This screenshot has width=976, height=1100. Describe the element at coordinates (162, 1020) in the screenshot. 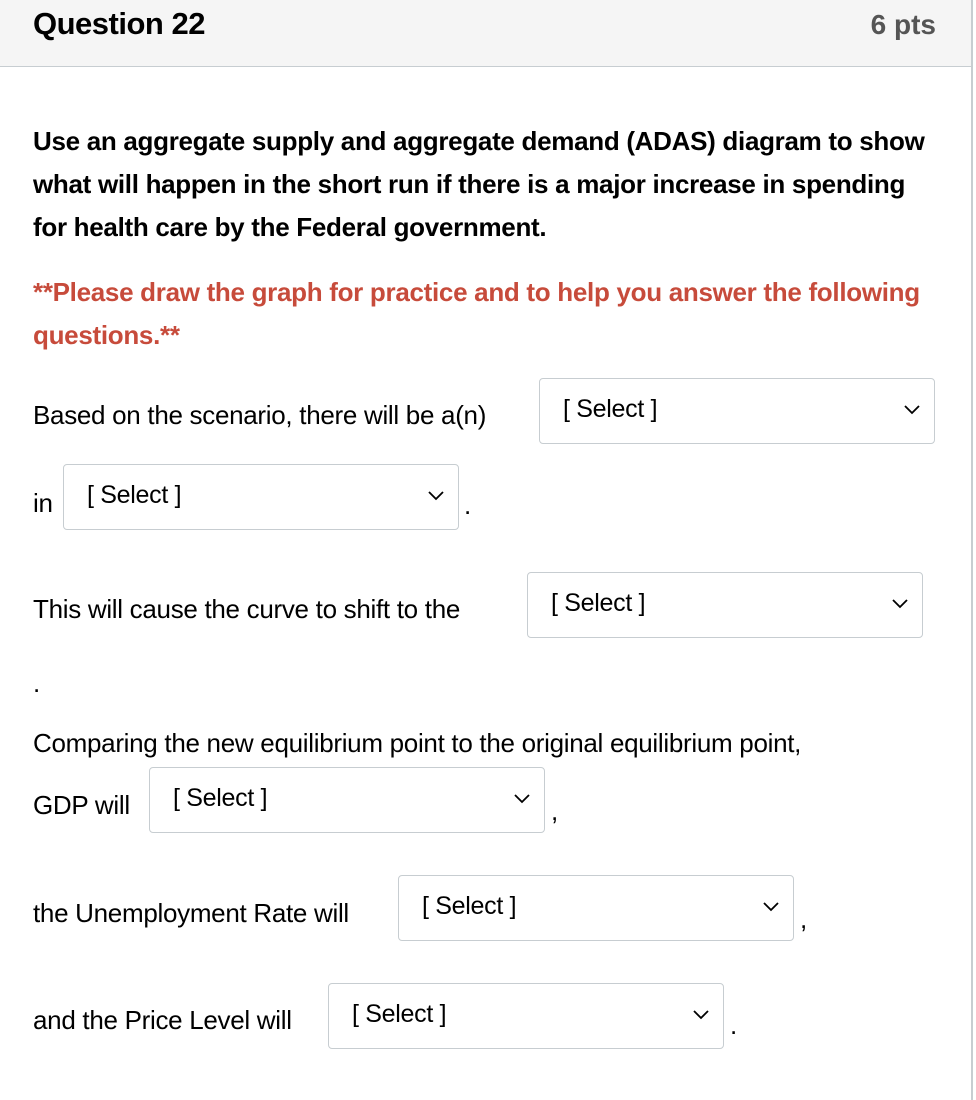

I see `price-level-label: and the Price Level will` at that location.